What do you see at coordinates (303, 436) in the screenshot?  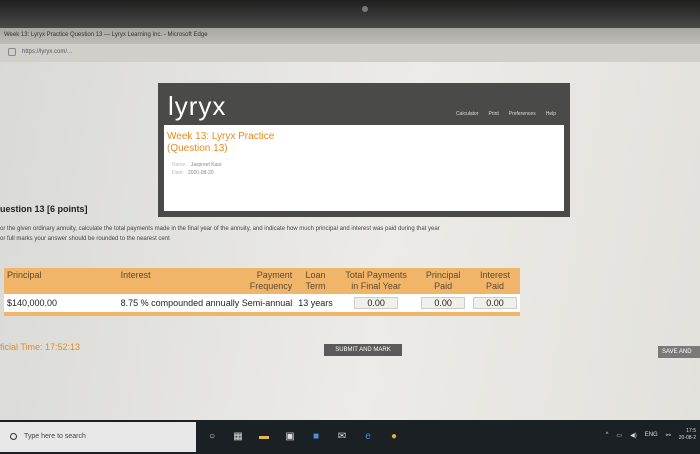 I see `taskbar-apps: ○ ▦ ▬ ▣ ■ ✉ e ●` at bounding box center [303, 436].